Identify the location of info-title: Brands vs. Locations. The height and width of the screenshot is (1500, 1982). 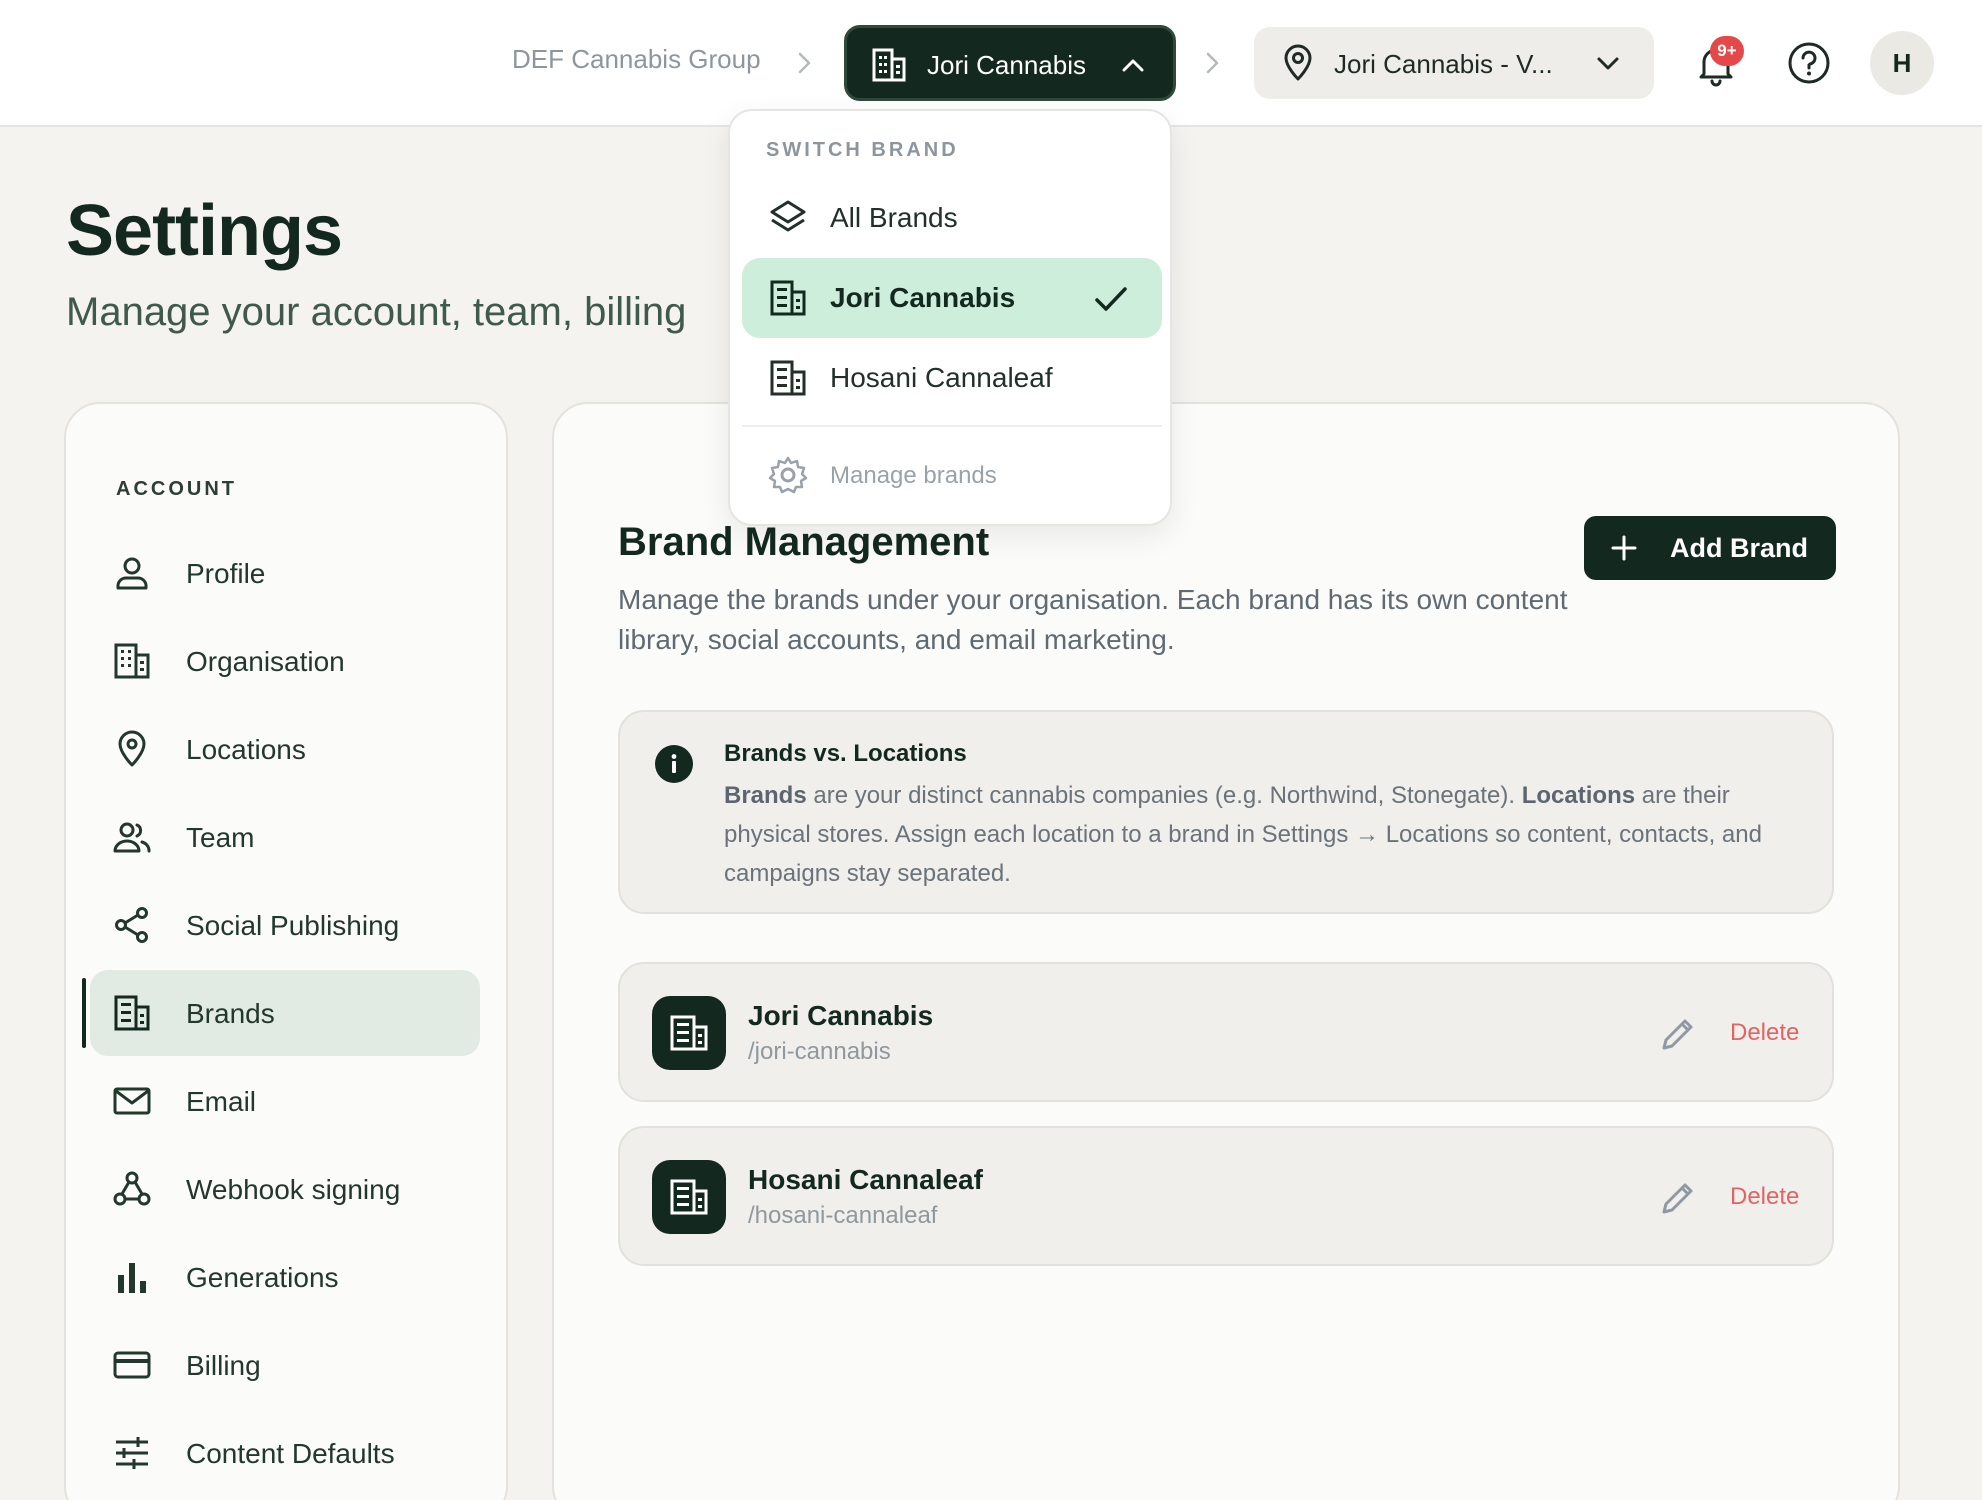
(845, 753).